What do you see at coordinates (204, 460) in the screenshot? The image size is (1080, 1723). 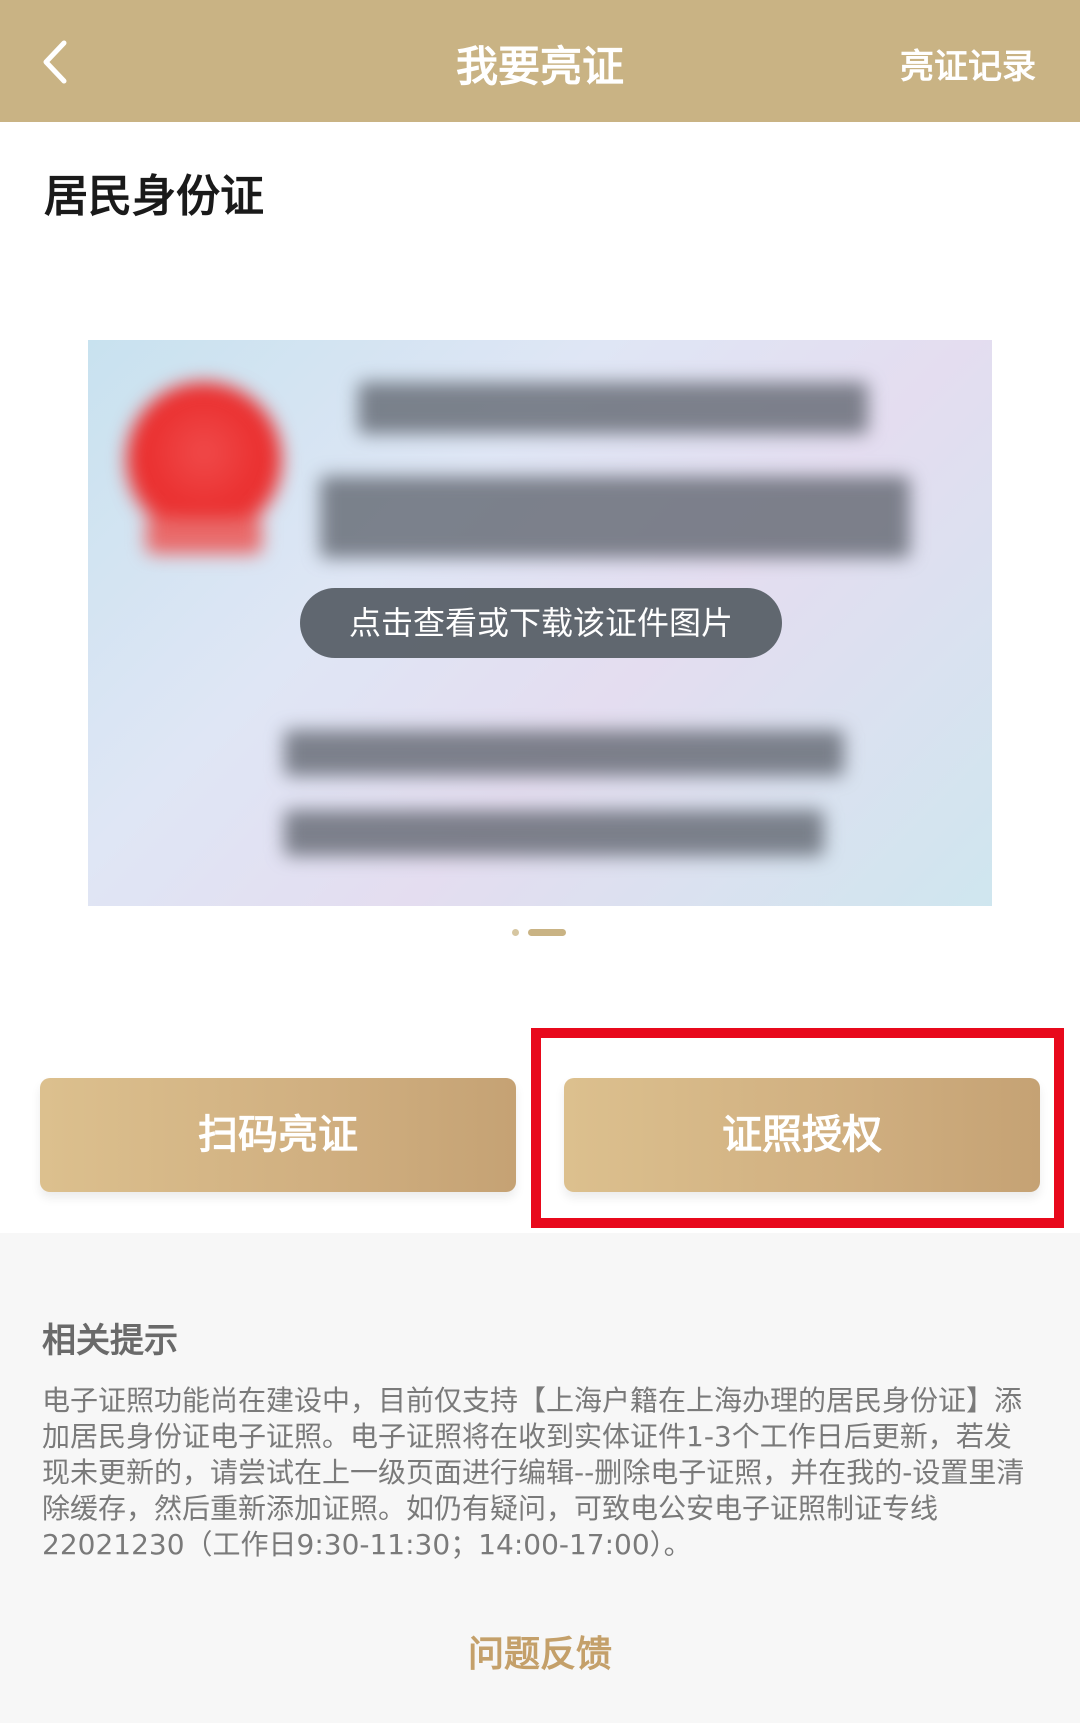 I see `national-emblem-icon` at bounding box center [204, 460].